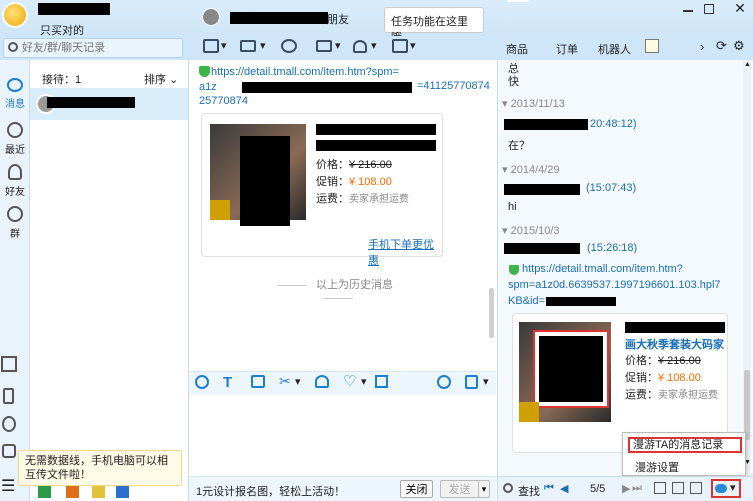  Describe the element at coordinates (519, 146) in the screenshot. I see `history-message: 在？` at that location.